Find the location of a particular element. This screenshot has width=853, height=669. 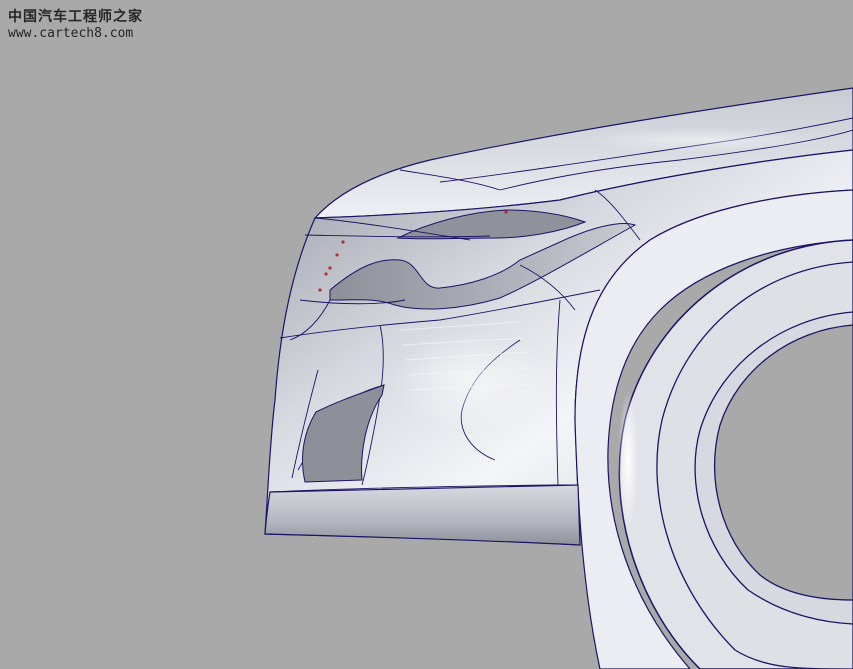

hood-reflection is located at coordinates (700, 140).